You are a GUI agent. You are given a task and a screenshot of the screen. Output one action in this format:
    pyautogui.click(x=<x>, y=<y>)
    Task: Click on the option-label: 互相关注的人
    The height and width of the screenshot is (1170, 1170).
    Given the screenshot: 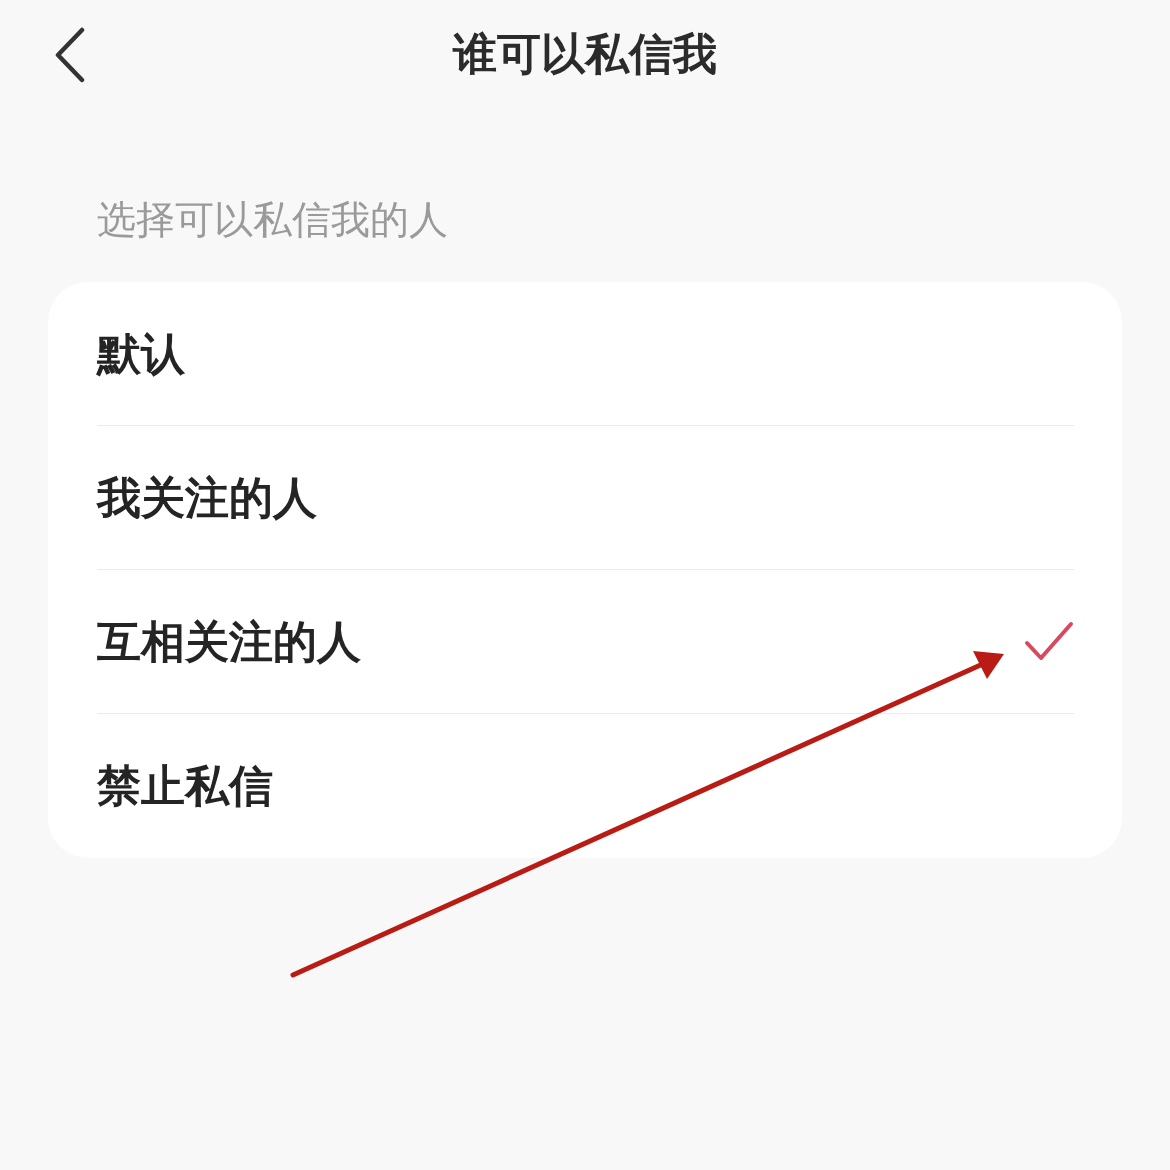 What is the action you would take?
    pyautogui.click(x=229, y=641)
    